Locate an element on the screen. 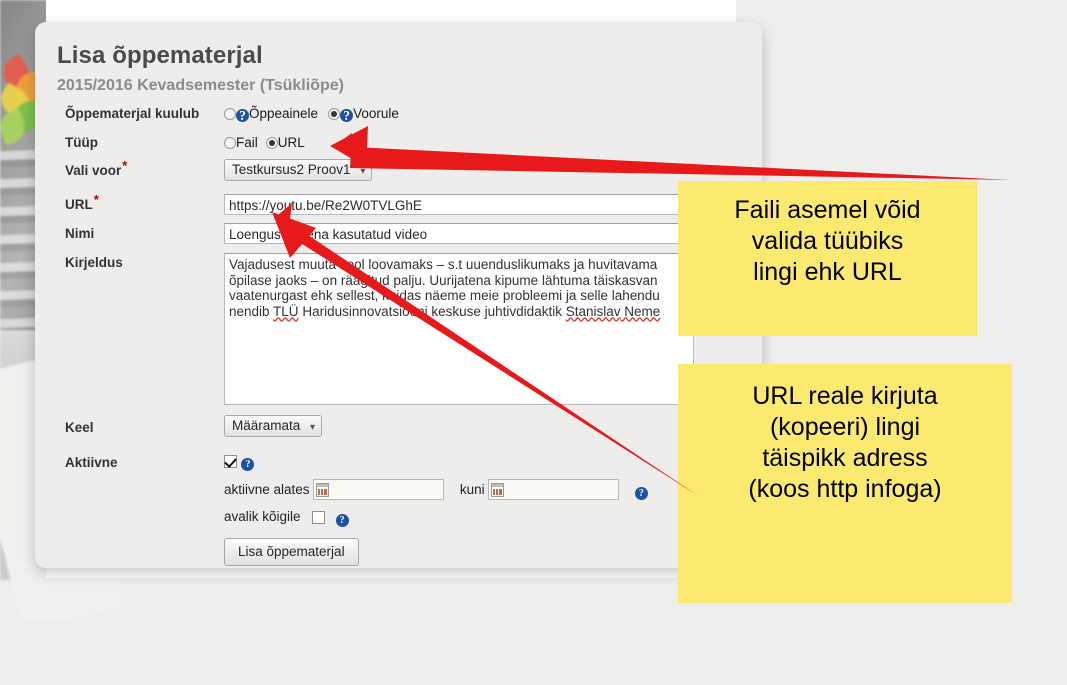 The height and width of the screenshot is (685, 1067). arrow-to-url-radio is located at coordinates (670, 153).